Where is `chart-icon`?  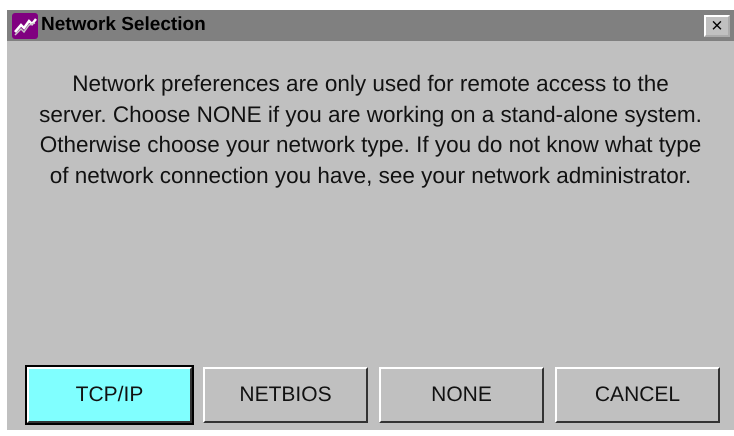
chart-icon is located at coordinates (25, 25).